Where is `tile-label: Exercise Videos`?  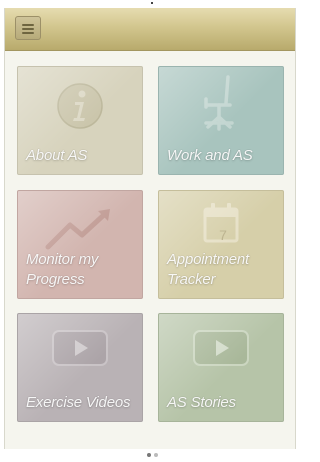 tile-label: Exercise Videos is located at coordinates (78, 402).